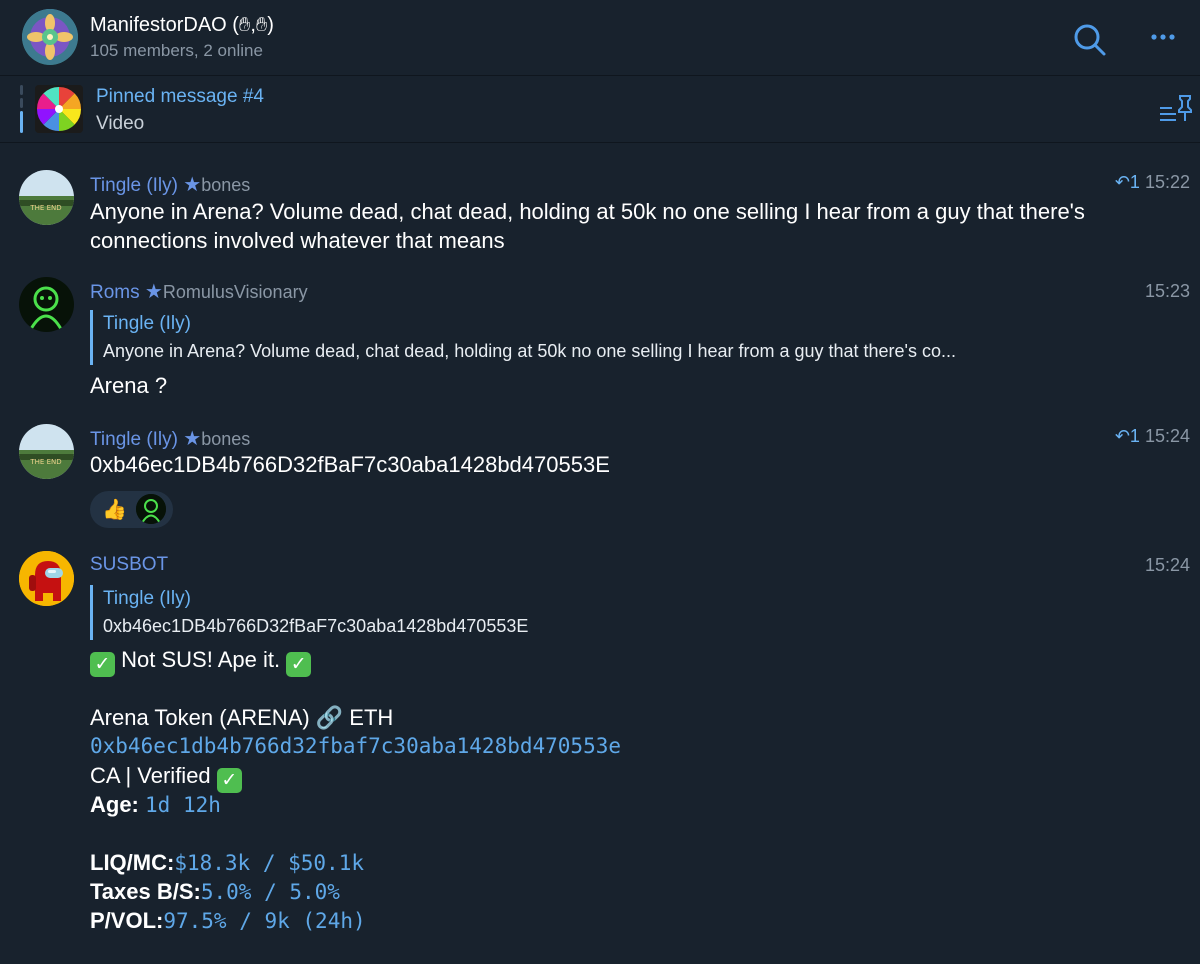 The height and width of the screenshot is (964, 1200). I want to click on age-line: Age: 1d 12h, so click(155, 805).